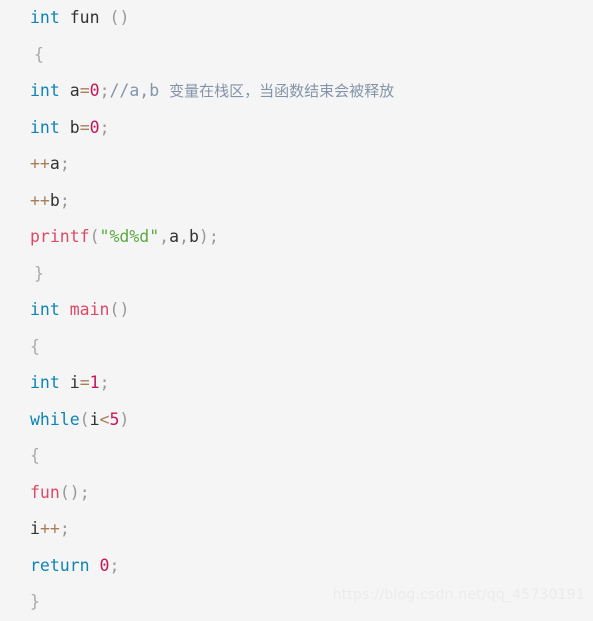 This screenshot has height=621, width=593. I want to click on code-line: fun();, so click(296, 493).